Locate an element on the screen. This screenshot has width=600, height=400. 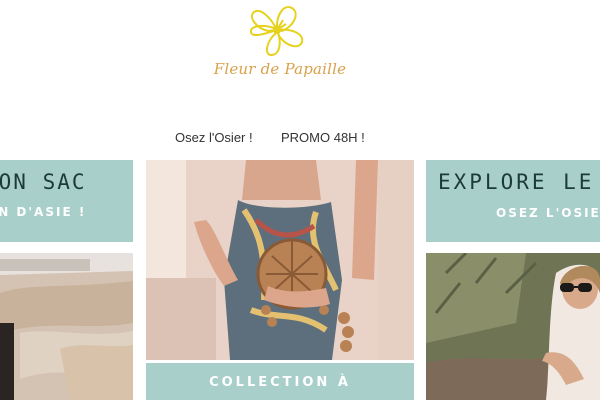
promo-card-right-photo is located at coordinates (513, 326).